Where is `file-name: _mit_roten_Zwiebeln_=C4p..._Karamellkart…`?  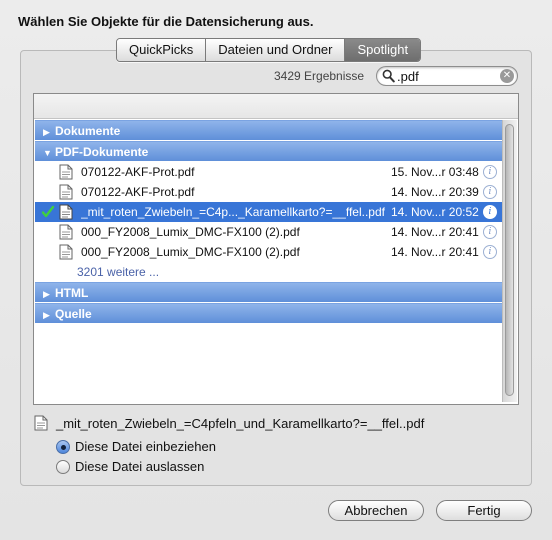
file-name: _mit_roten_Zwiebeln_=C4p..._Karamellkart… is located at coordinates (233, 212).